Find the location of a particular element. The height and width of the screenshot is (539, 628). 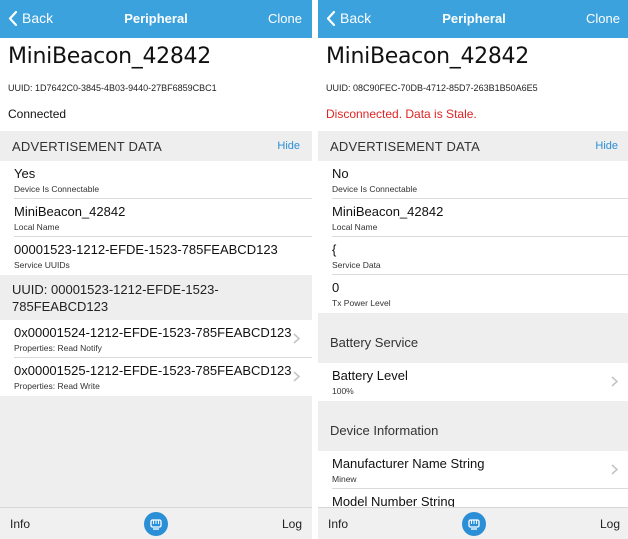

characteristic-uuid: 0x00001524-1212-EFDE-1523-785FEABCD123 is located at coordinates (153, 332).